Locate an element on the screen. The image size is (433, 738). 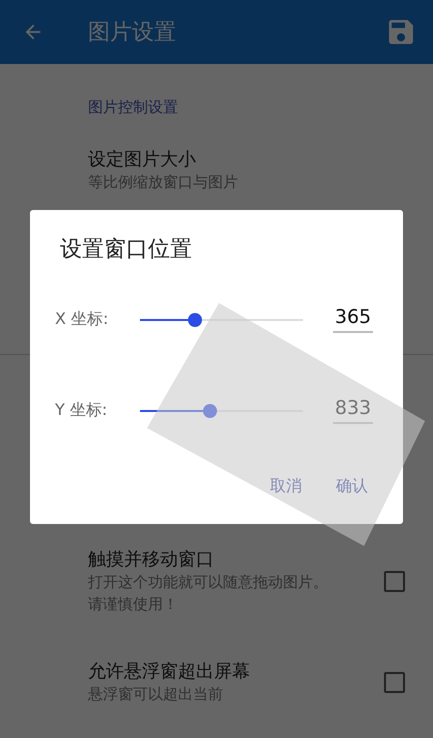
value-field: 365 is located at coordinates (353, 319).